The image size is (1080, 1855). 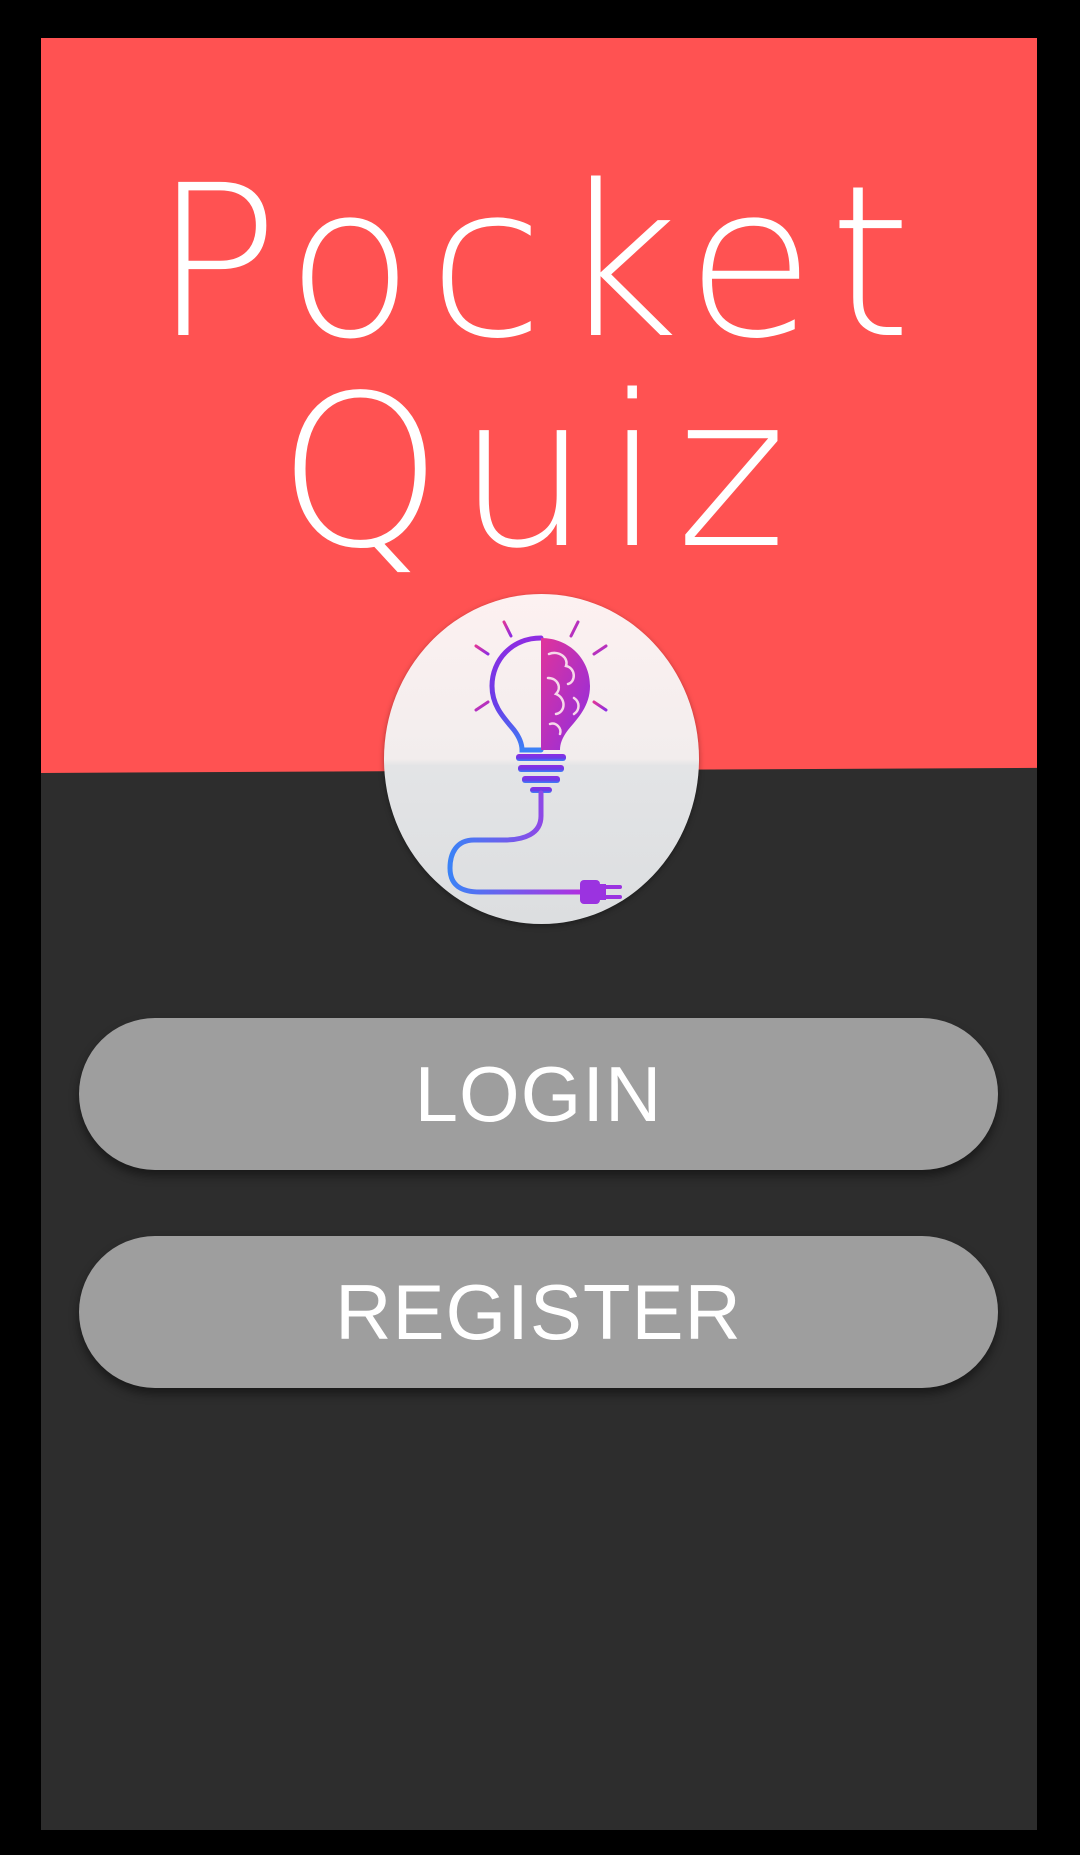 What do you see at coordinates (538, 1312) in the screenshot?
I see `register-button: REGISTER` at bounding box center [538, 1312].